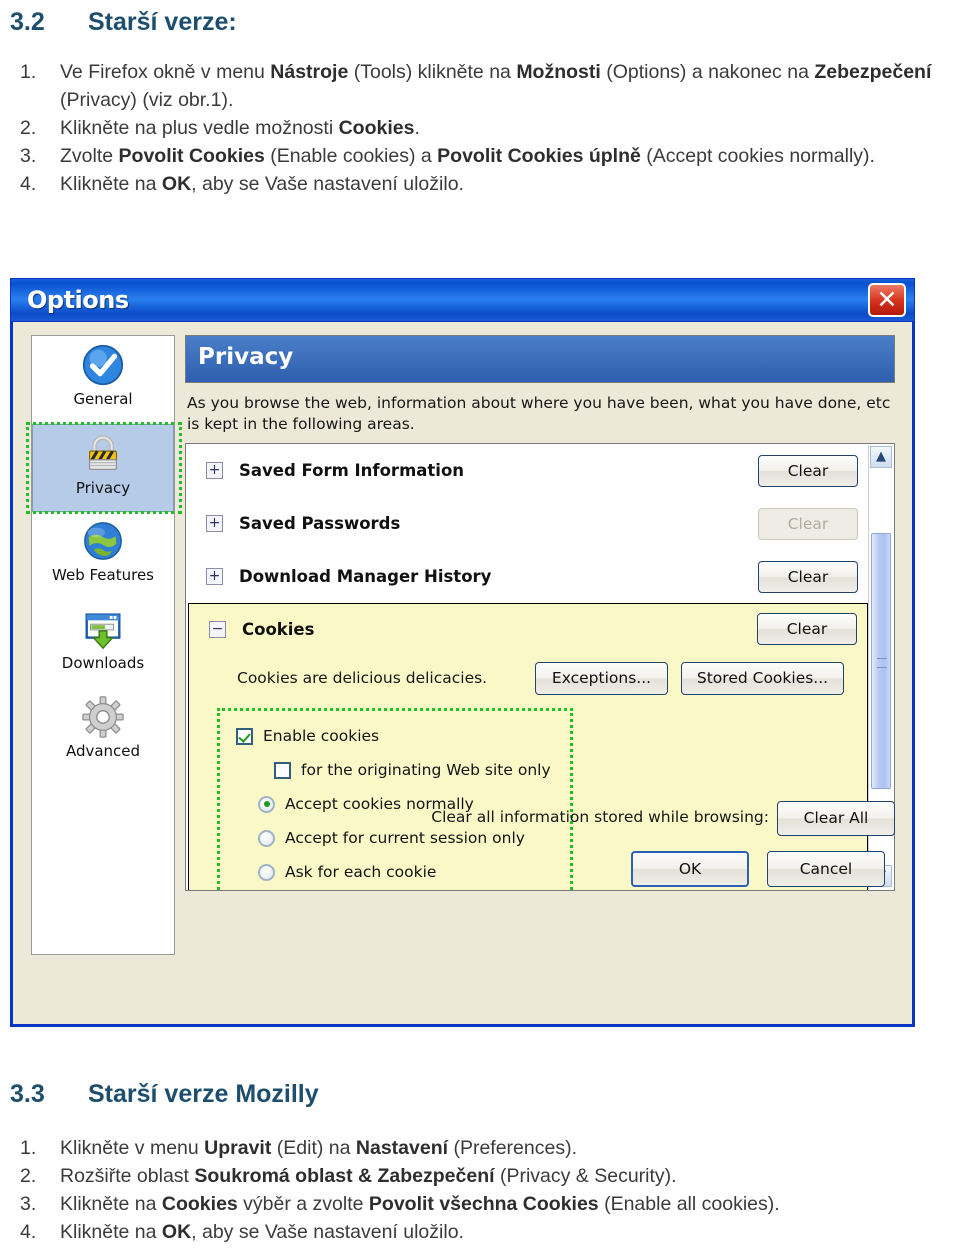 The width and height of the screenshot is (960, 1248). I want to click on padlock-icon, so click(103, 452).